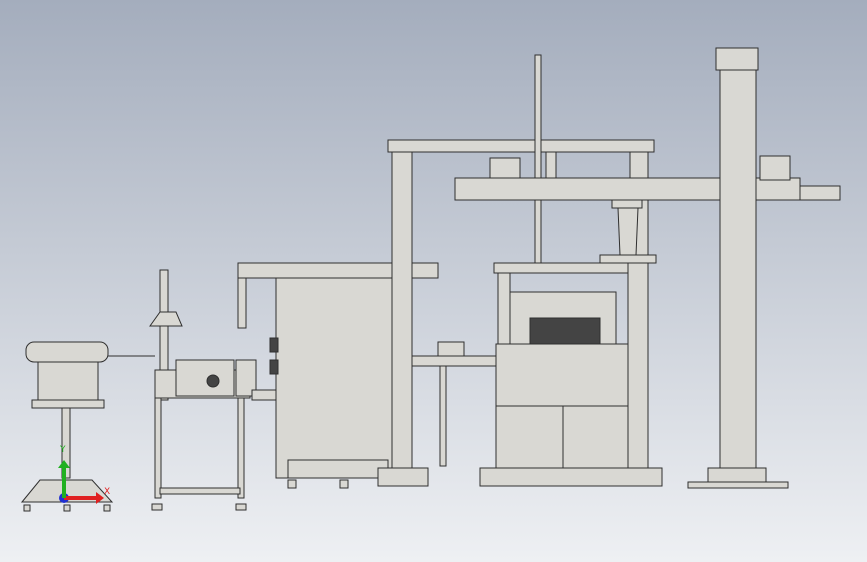  Describe the element at coordinates (571, 374) in the screenshot. I see `assembly-station` at that location.